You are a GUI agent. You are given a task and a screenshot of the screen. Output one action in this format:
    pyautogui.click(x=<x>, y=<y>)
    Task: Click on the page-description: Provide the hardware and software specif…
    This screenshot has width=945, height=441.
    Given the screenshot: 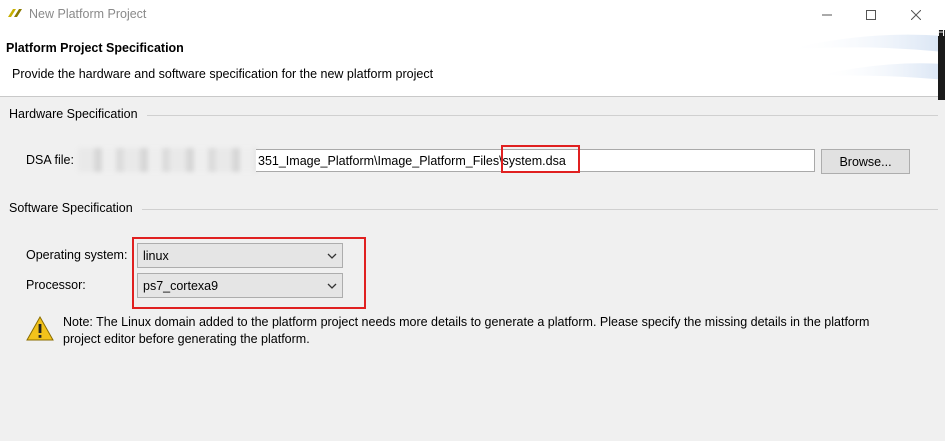 What is the action you would take?
    pyautogui.click(x=223, y=74)
    